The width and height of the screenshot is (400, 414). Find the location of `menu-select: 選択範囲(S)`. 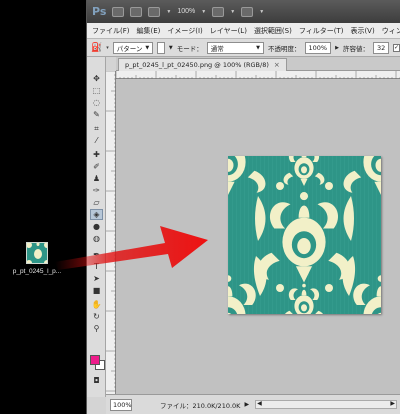

menu-select: 選択範囲(S) is located at coordinates (273, 31).